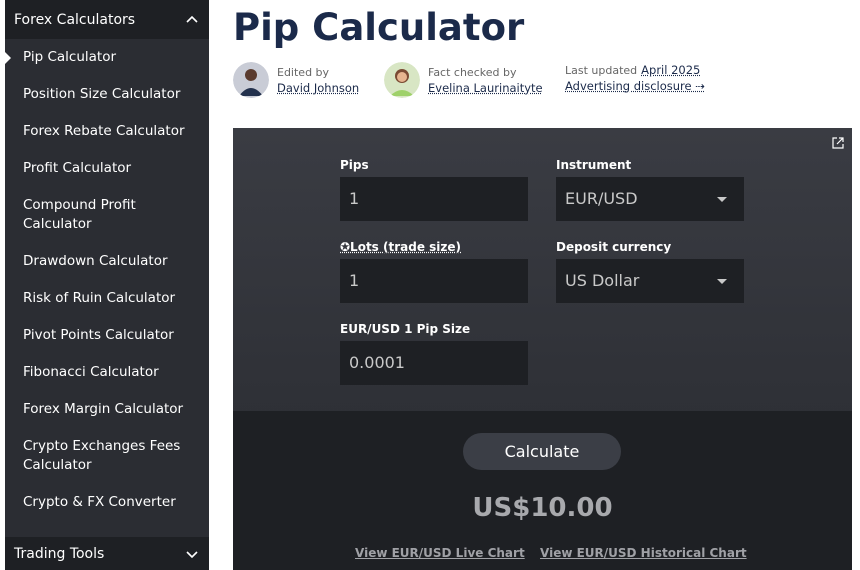 This screenshot has width=860, height=570. Describe the element at coordinates (104, 131) in the screenshot. I see `sidebar-item-label: Forex Rebate Calculator` at that location.